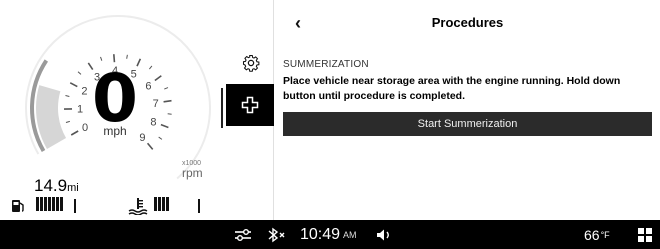 This screenshot has height=249, width=660. Describe the element at coordinates (115, 98) in the screenshot. I see `speed-readout: 0` at that location.